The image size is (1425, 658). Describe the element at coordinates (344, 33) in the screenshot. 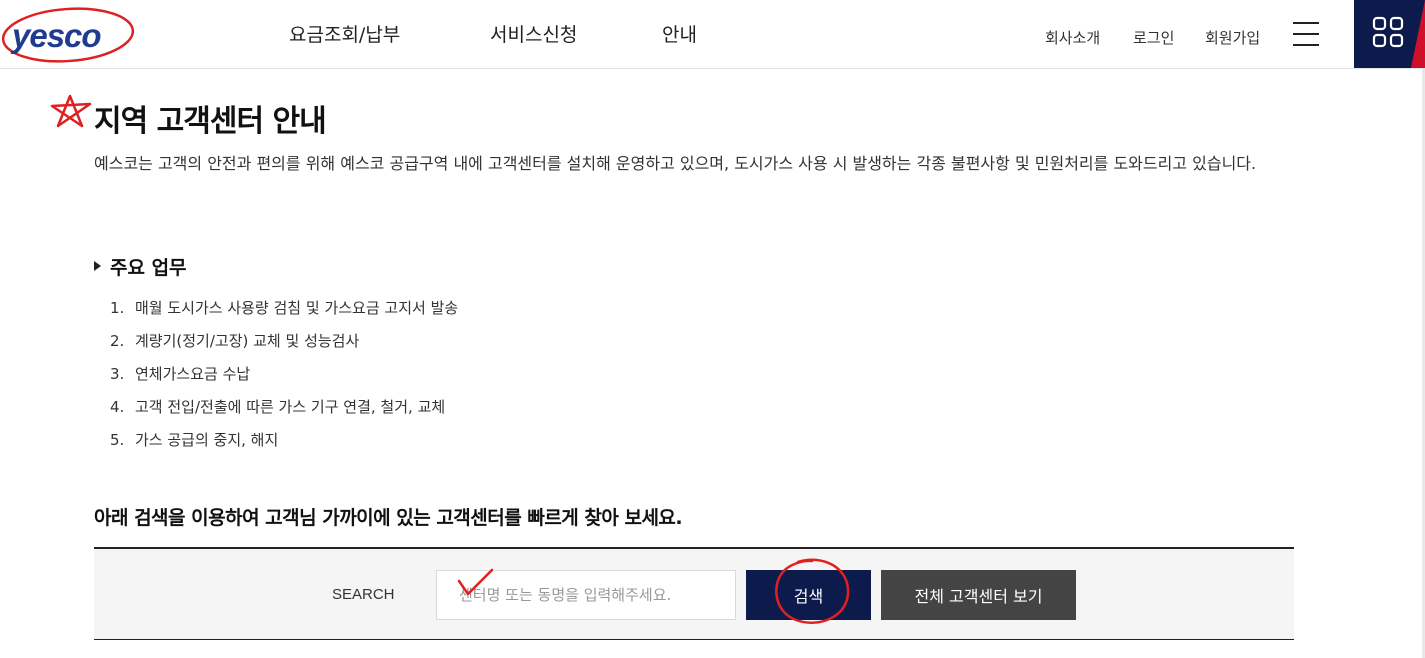

I see `nav-billing: 요금조회/납부` at that location.